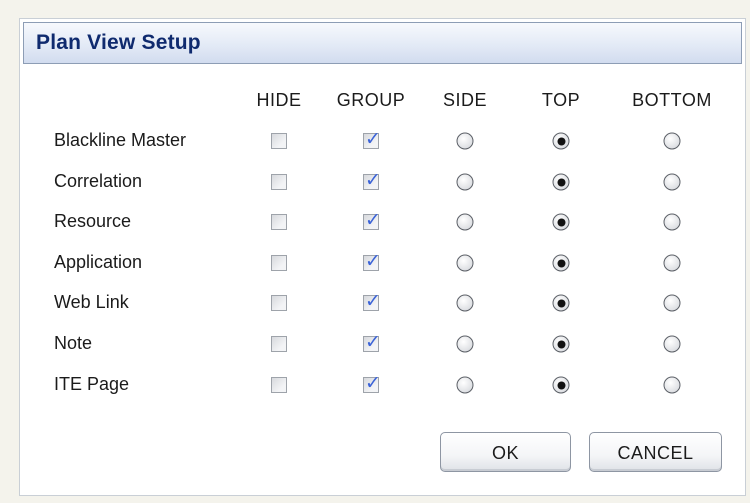 The height and width of the screenshot is (503, 750). Describe the element at coordinates (73, 343) in the screenshot. I see `row-label-note: Note` at that location.